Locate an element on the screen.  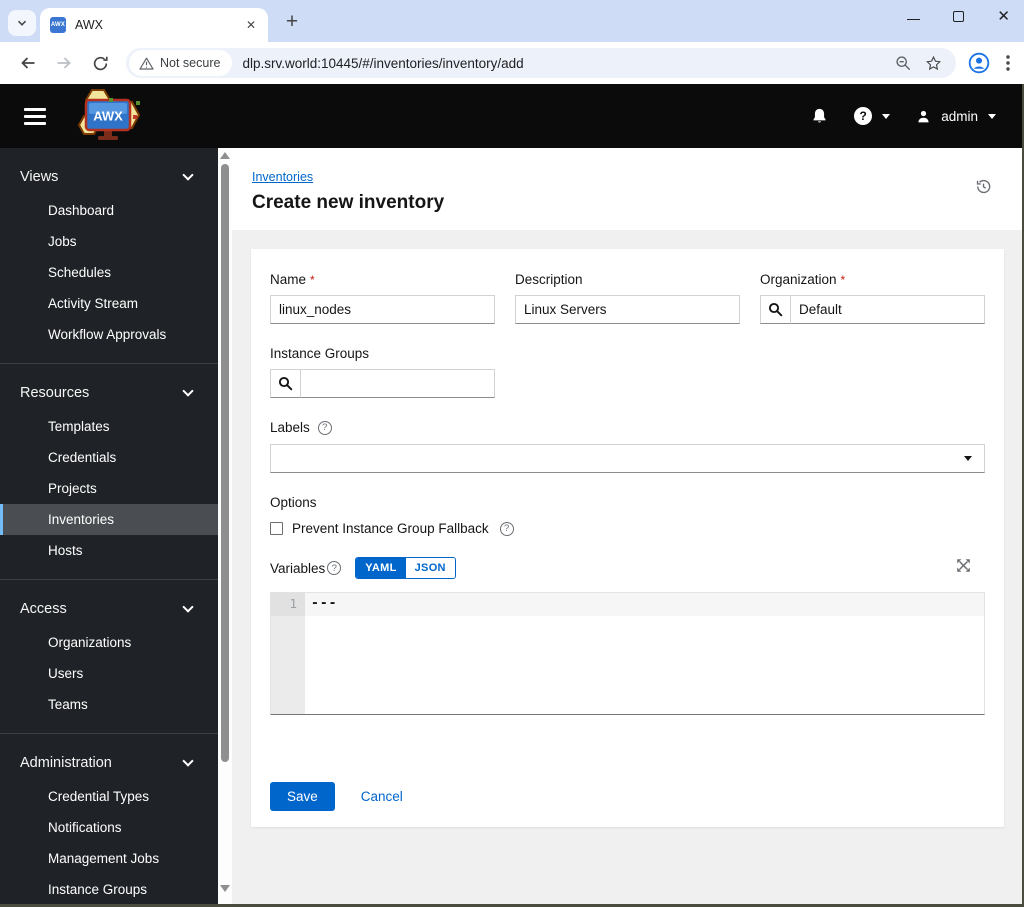
name-label: Name * is located at coordinates (292, 279).